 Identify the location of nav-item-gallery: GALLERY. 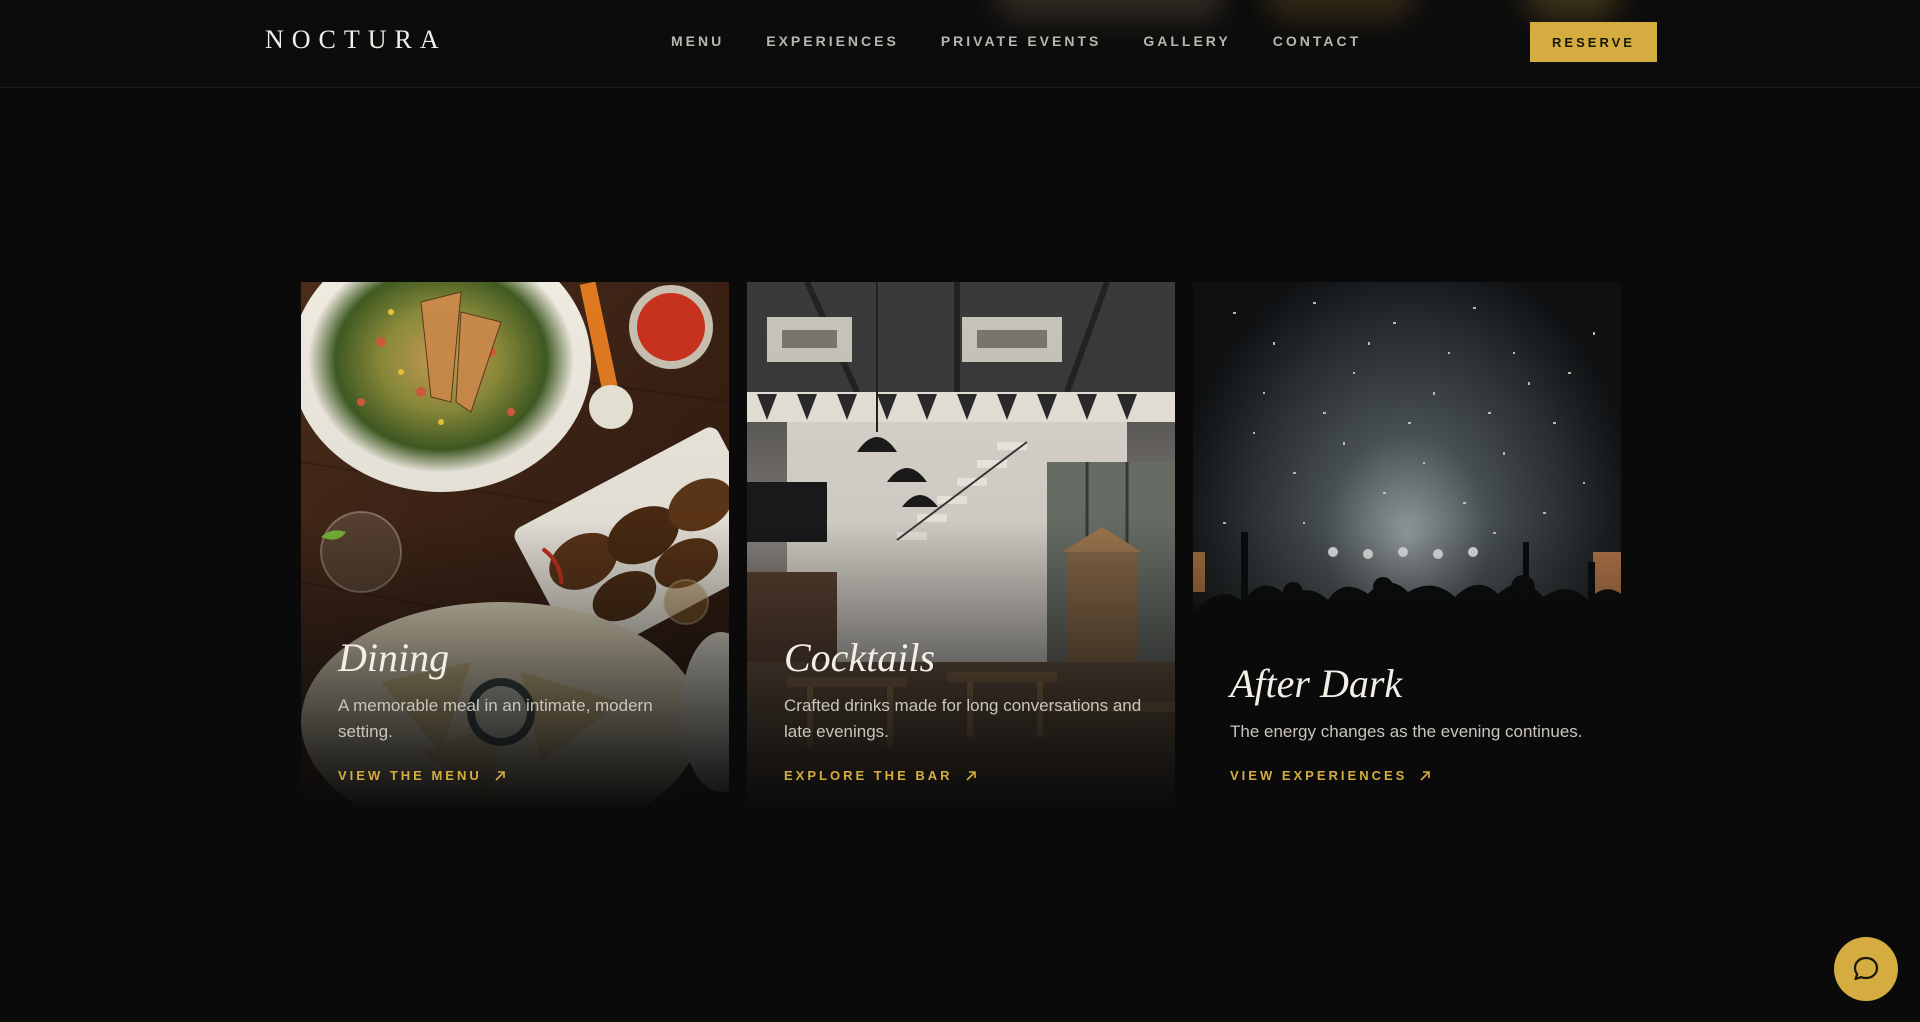
(1186, 41).